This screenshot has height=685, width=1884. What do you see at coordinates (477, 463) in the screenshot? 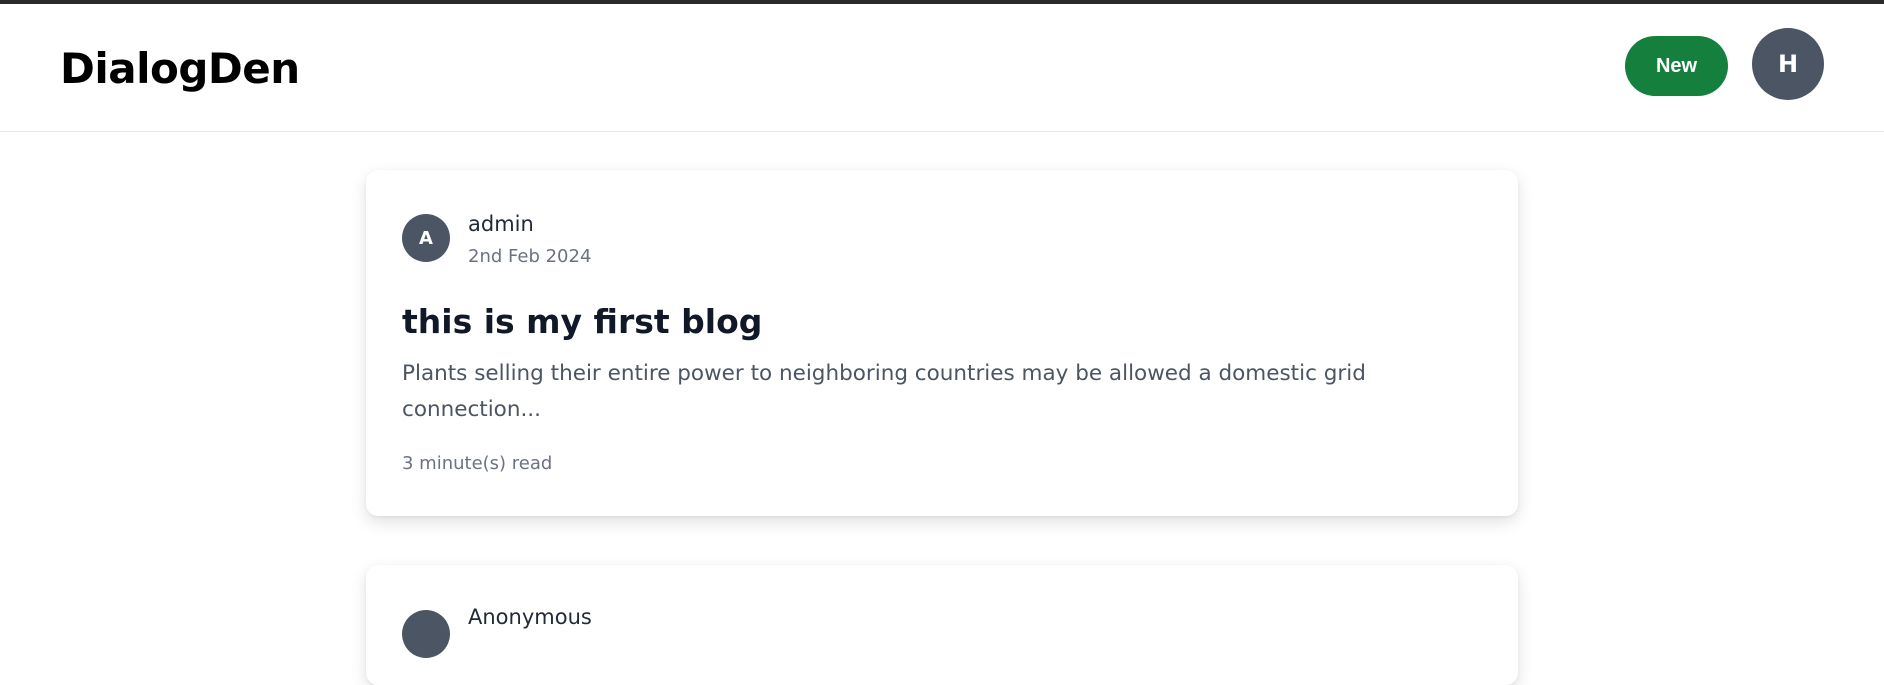
I see `read-time: 3 minute(s) read` at bounding box center [477, 463].